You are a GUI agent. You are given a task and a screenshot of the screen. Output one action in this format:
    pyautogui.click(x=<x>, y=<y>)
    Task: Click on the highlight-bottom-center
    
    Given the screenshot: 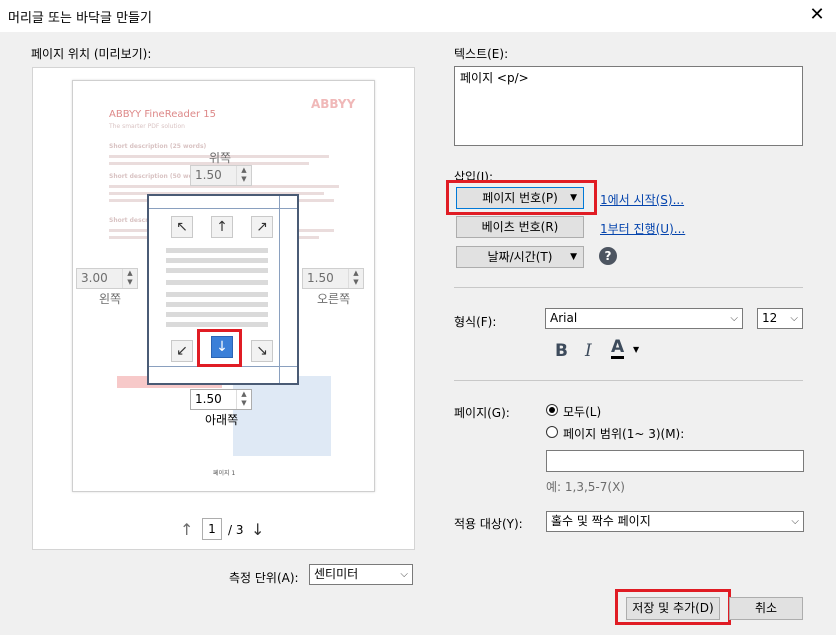 What is the action you would take?
    pyautogui.click(x=219, y=348)
    